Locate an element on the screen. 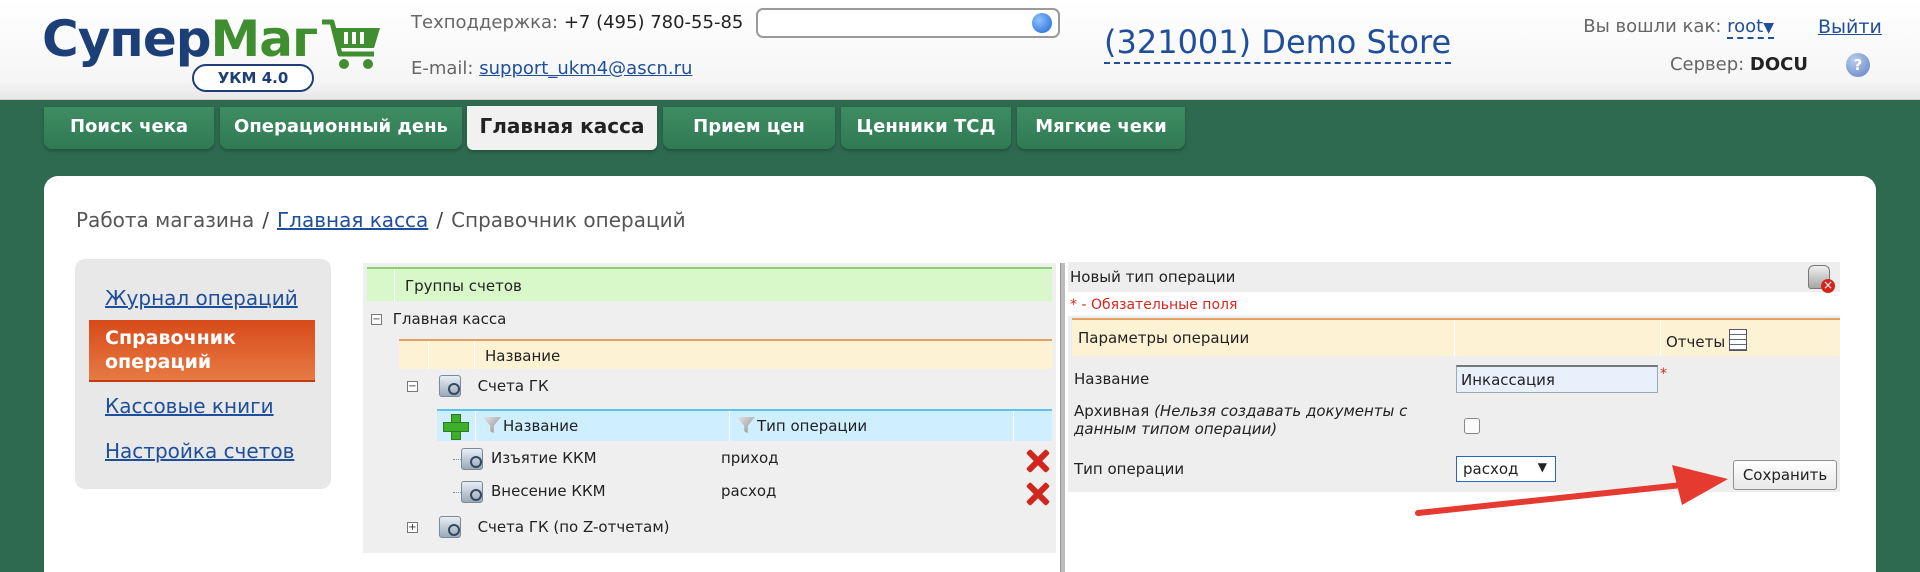 The width and height of the screenshot is (1920, 572). form-title: Новый тип операции is located at coordinates (1153, 277).